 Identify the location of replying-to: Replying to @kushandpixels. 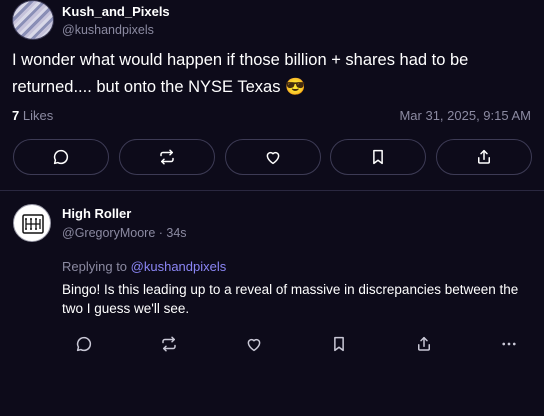
(144, 266).